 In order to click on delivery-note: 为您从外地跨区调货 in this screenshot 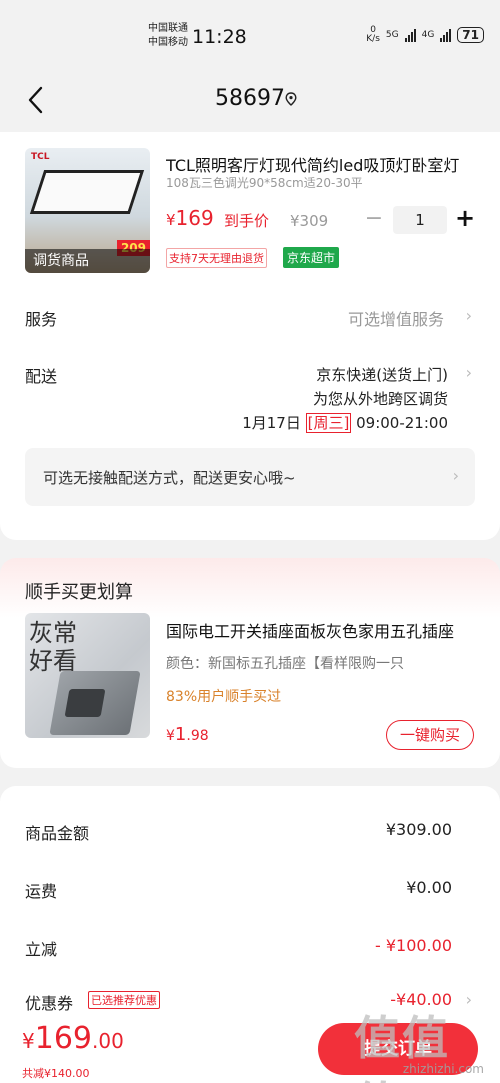, I will do `click(380, 399)`.